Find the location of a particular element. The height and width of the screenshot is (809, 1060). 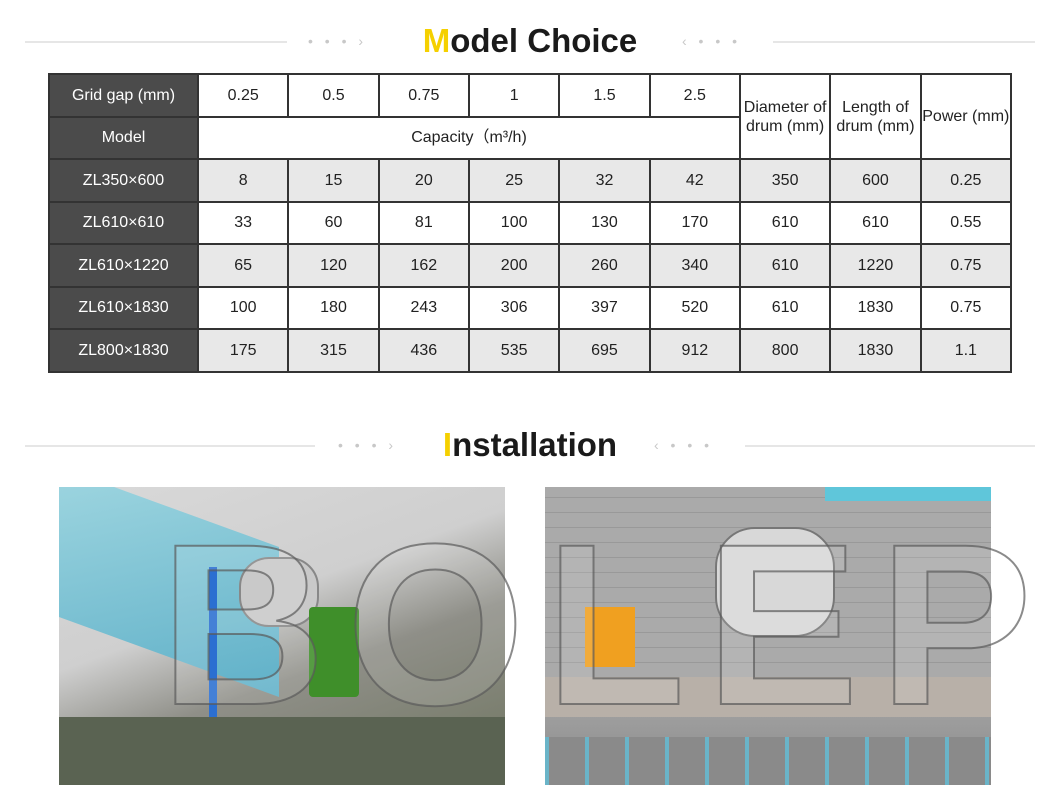

model-cell: ZL800×1830 is located at coordinates (123, 350).